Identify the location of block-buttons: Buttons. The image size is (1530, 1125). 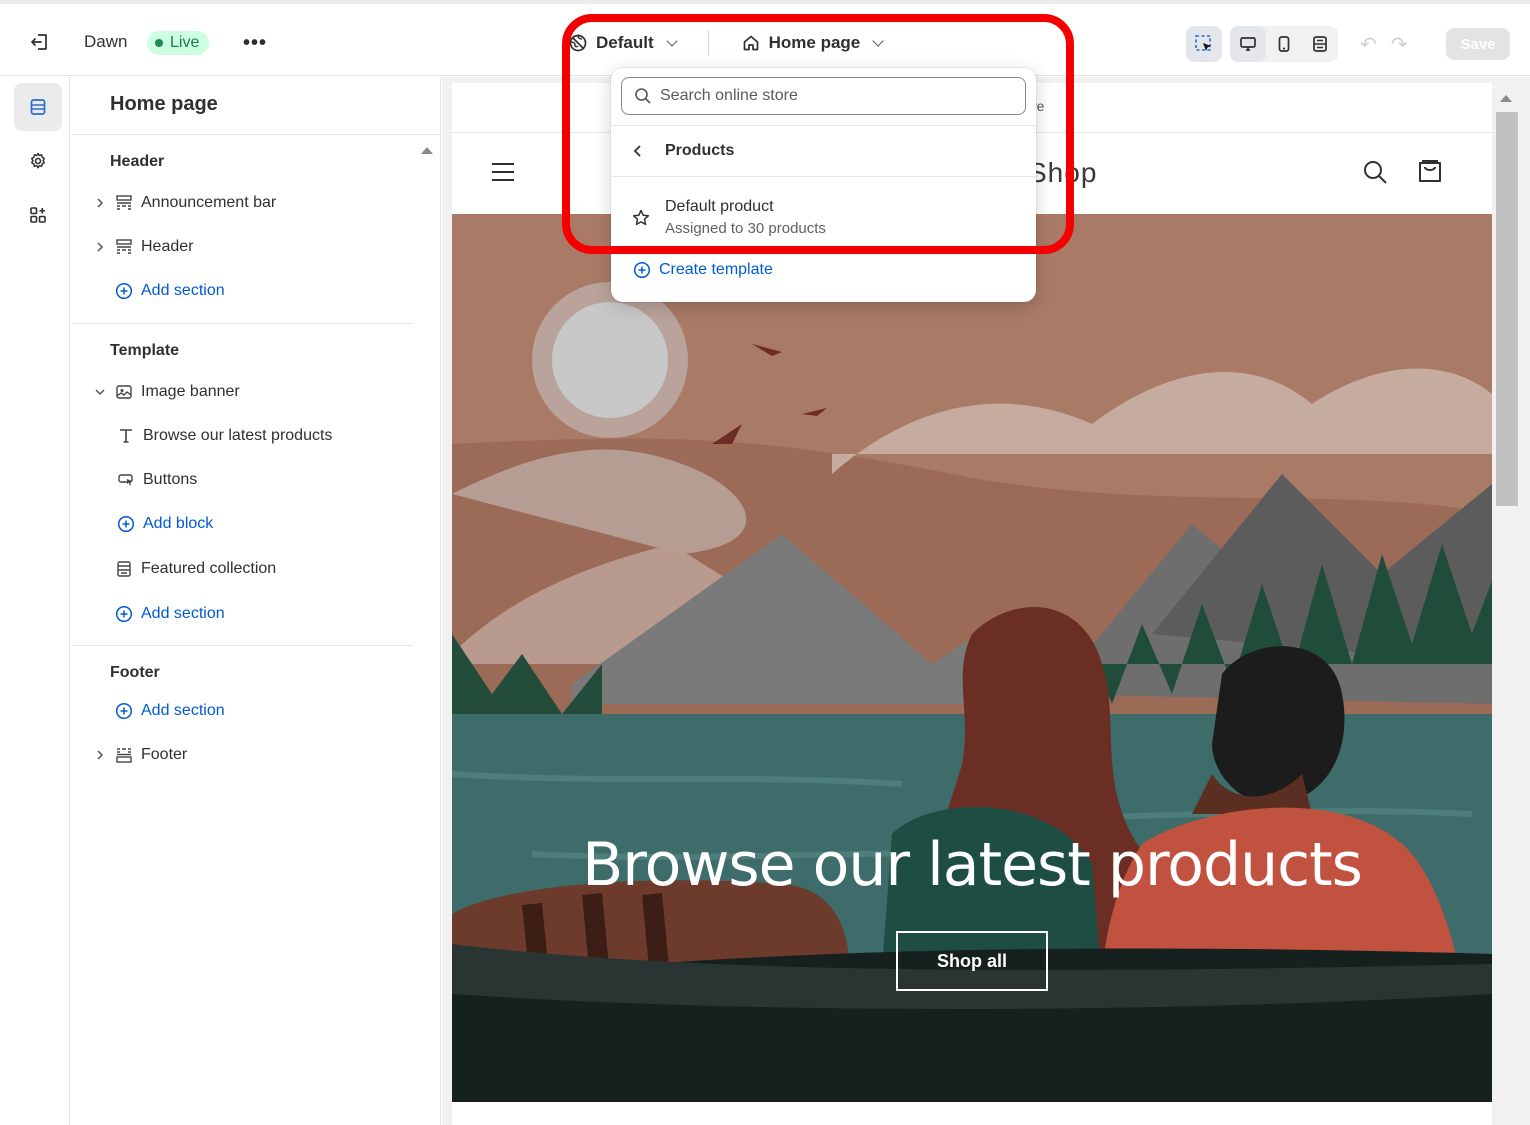
(154, 480).